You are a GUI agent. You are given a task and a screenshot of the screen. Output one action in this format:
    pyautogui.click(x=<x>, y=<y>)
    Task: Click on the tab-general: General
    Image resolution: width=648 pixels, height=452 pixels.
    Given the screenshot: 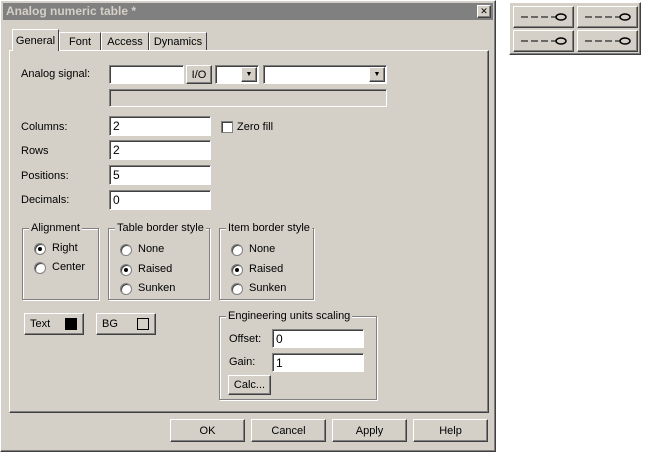 What is the action you would take?
    pyautogui.click(x=35, y=40)
    